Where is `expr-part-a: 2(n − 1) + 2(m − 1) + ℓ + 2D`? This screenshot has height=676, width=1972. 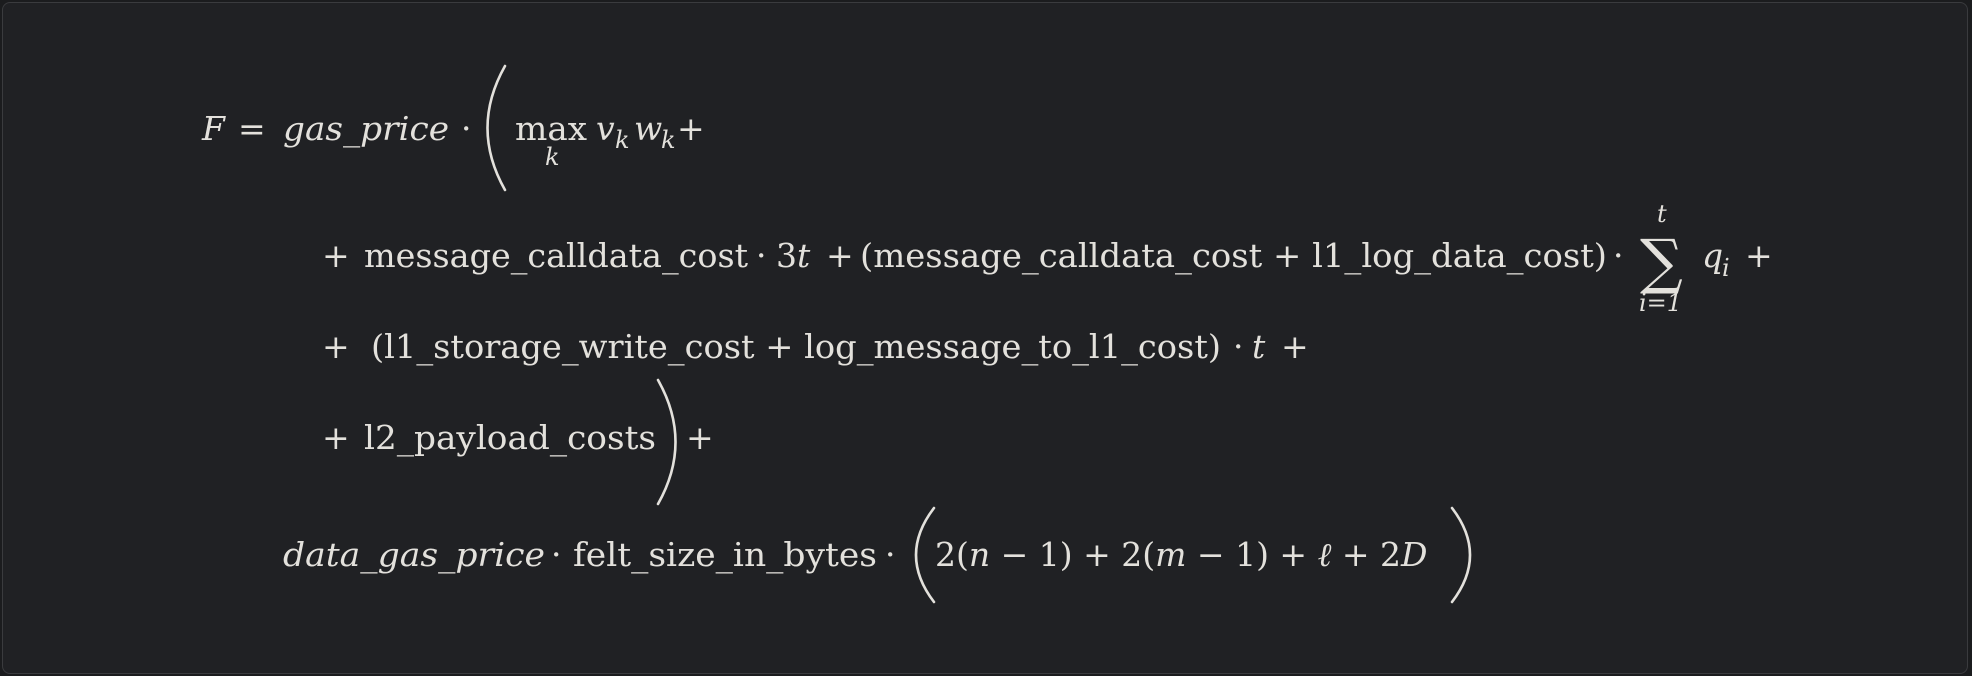 expr-part-a: 2(n − 1) + 2(m − 1) + ℓ + 2D is located at coordinates (1181, 554).